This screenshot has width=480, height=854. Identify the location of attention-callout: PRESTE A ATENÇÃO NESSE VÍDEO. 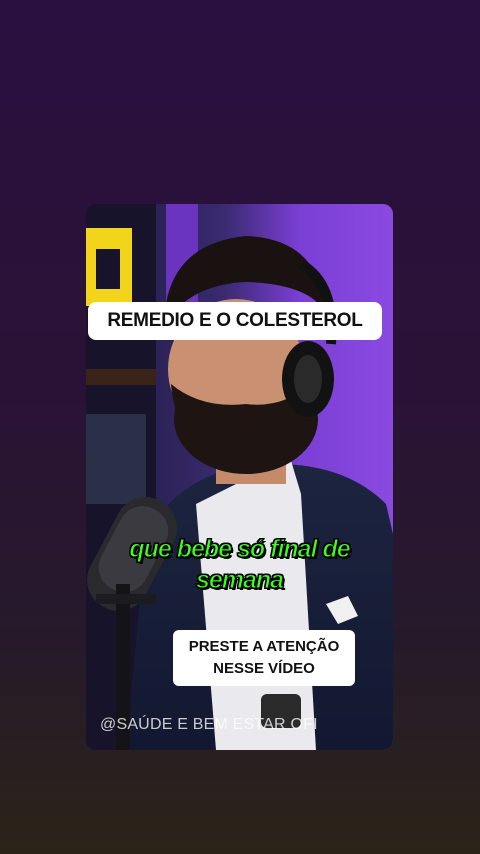
(264, 658).